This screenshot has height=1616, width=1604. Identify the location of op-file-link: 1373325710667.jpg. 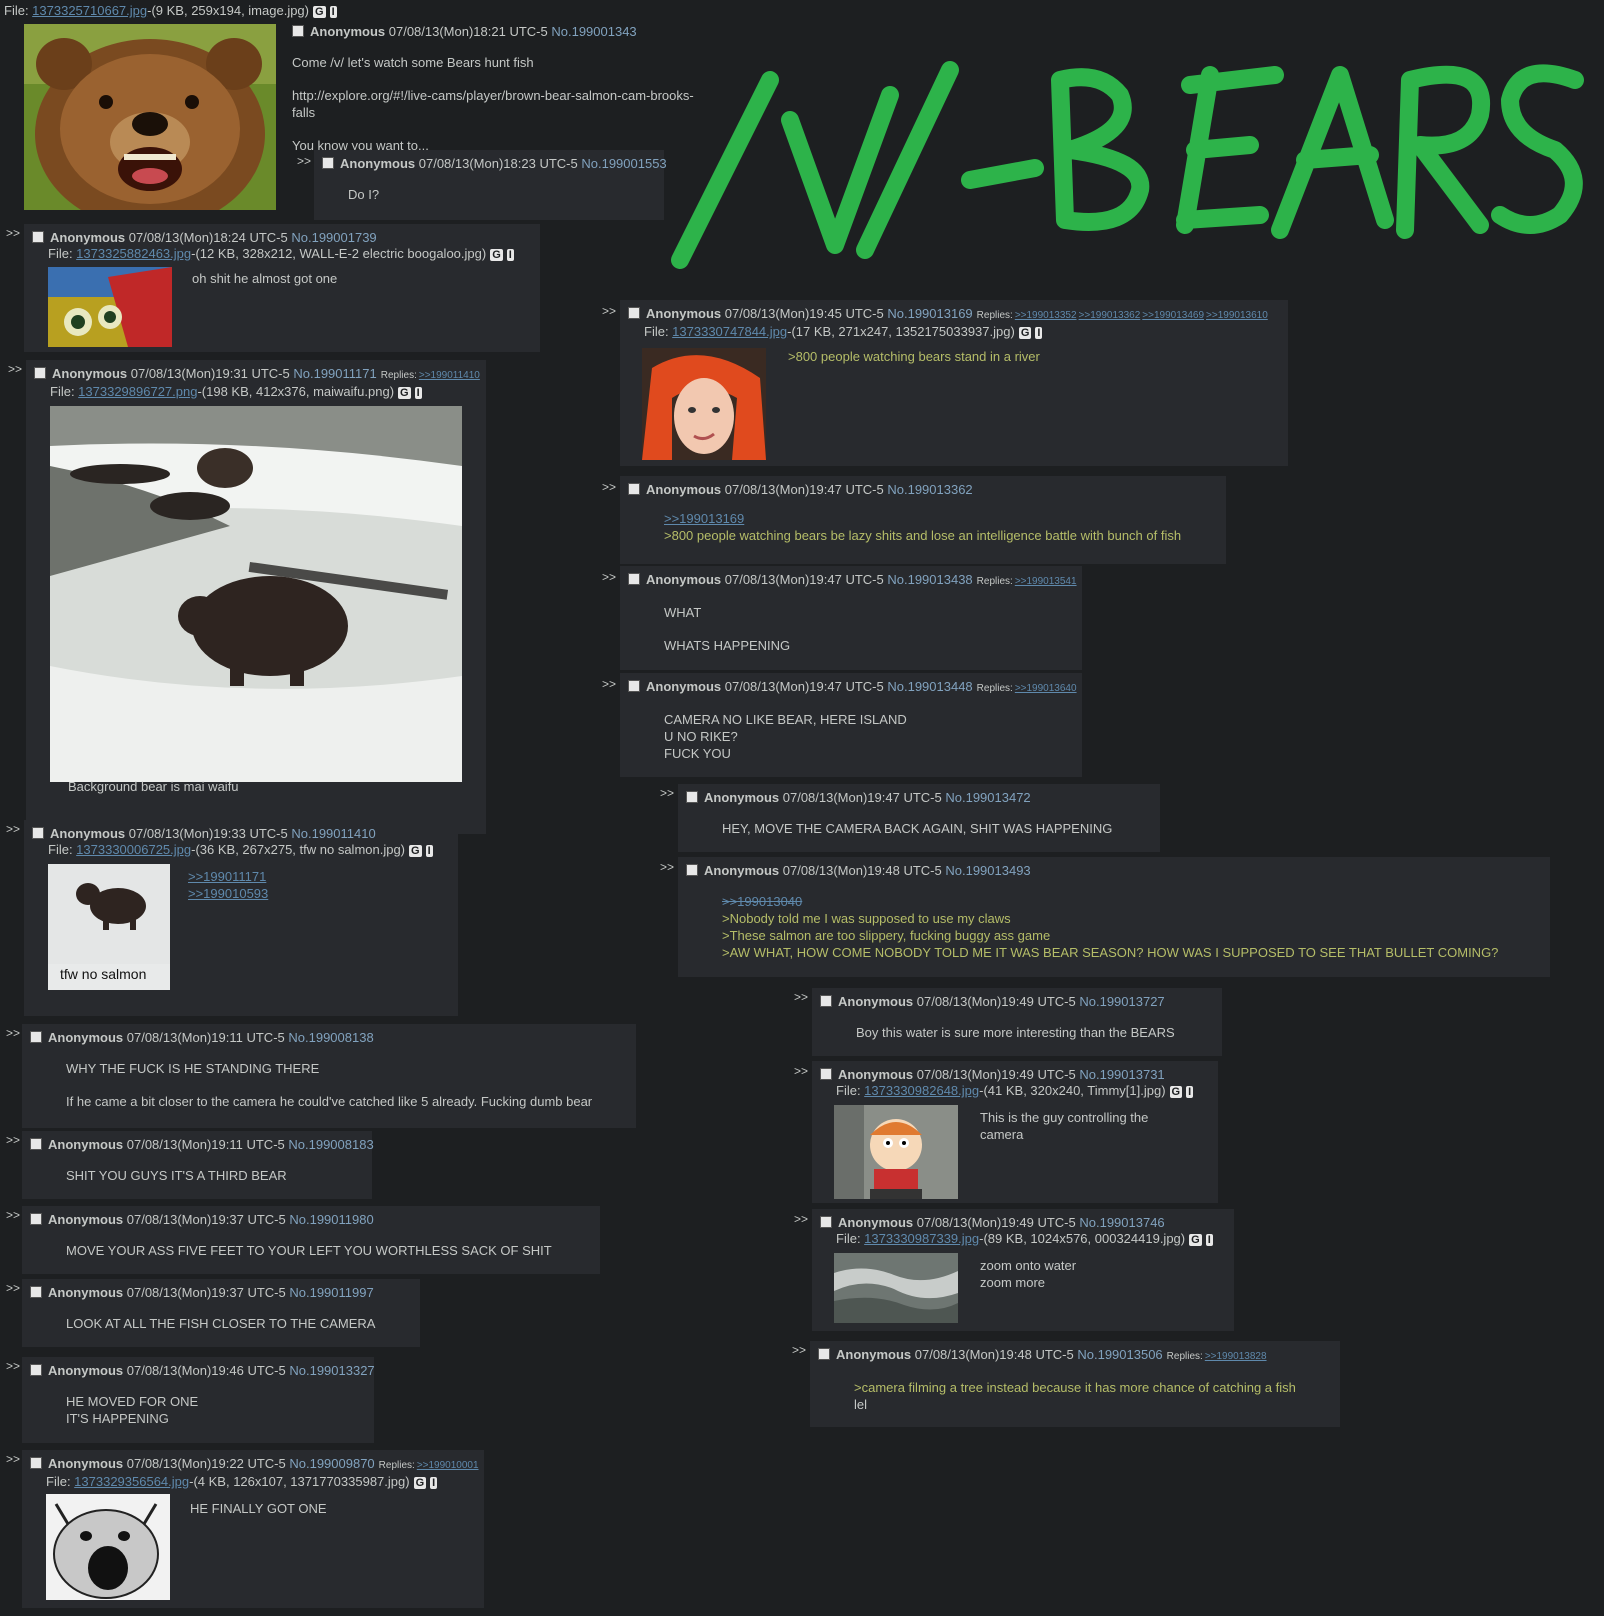
(89, 10).